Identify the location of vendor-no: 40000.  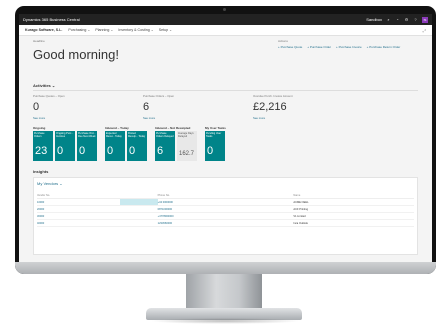
(78, 223).